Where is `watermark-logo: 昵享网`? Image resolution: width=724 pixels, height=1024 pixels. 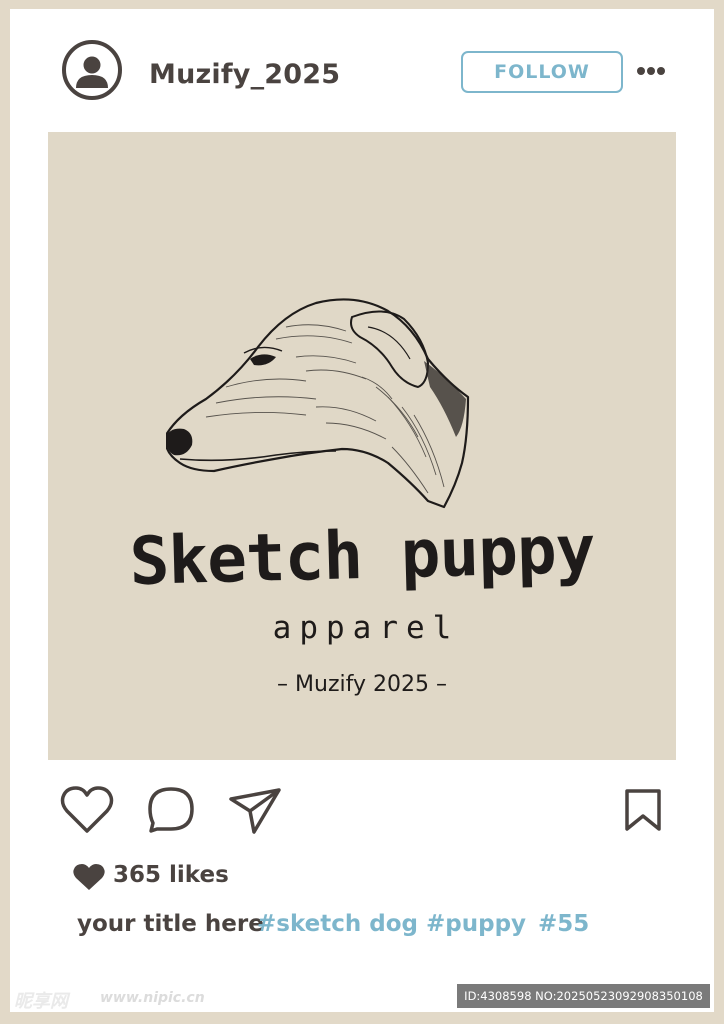
watermark-logo: 昵享网 is located at coordinates (41, 1001).